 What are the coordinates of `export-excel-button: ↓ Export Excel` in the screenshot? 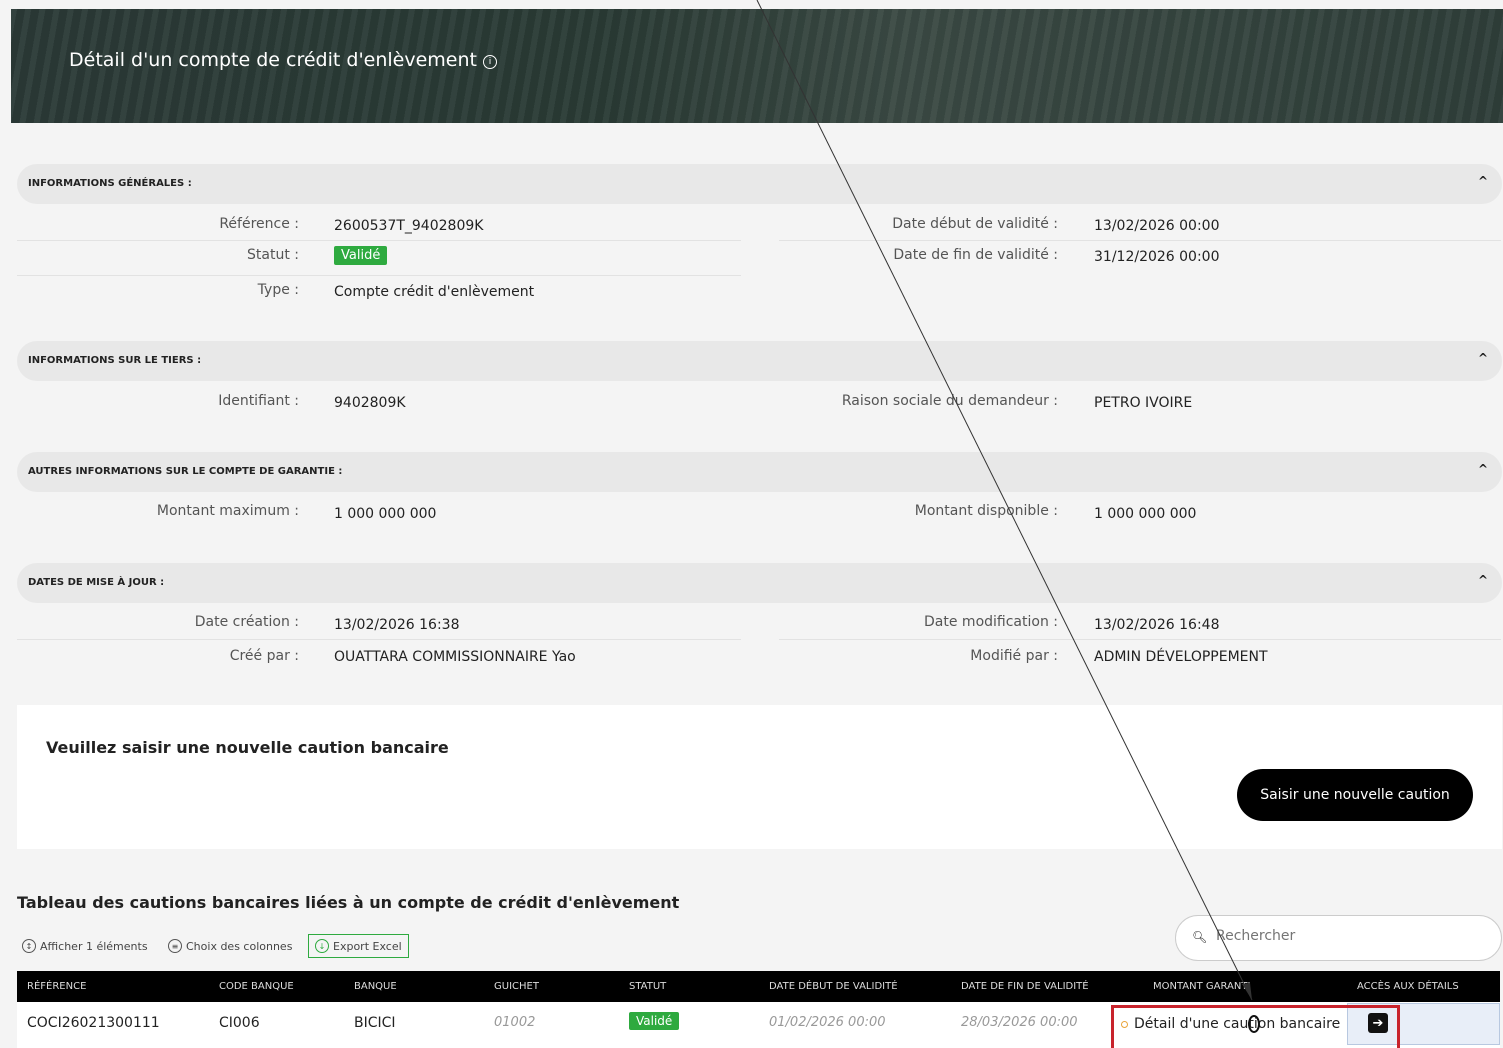 It's located at (358, 946).